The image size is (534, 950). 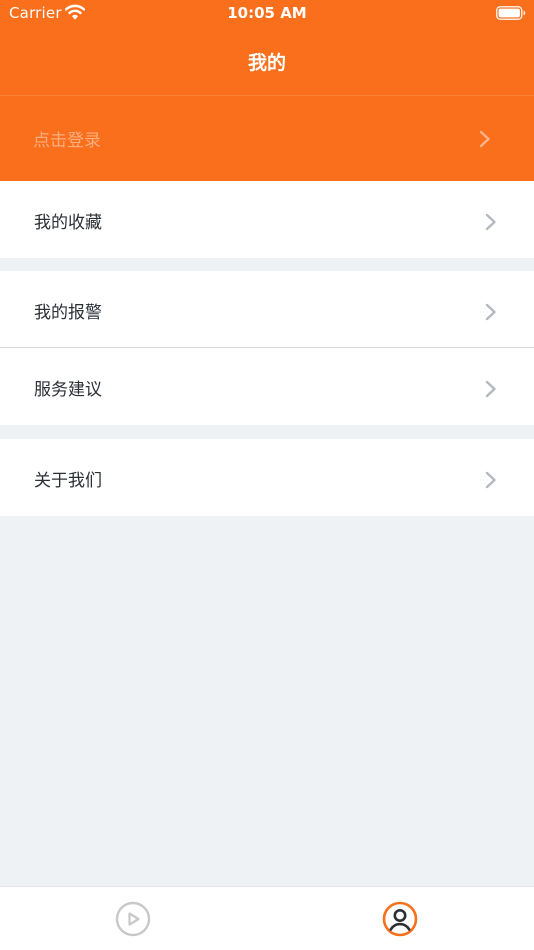 I want to click on menu-item-about: 关于我们, so click(x=267, y=477).